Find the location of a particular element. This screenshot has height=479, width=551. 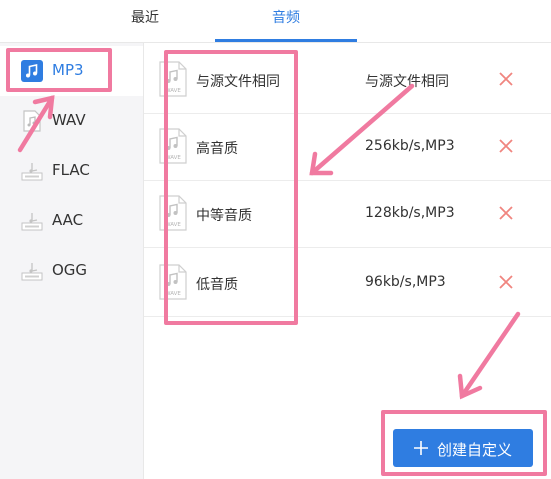

format-item-flac: FLAC is located at coordinates (71, 171).